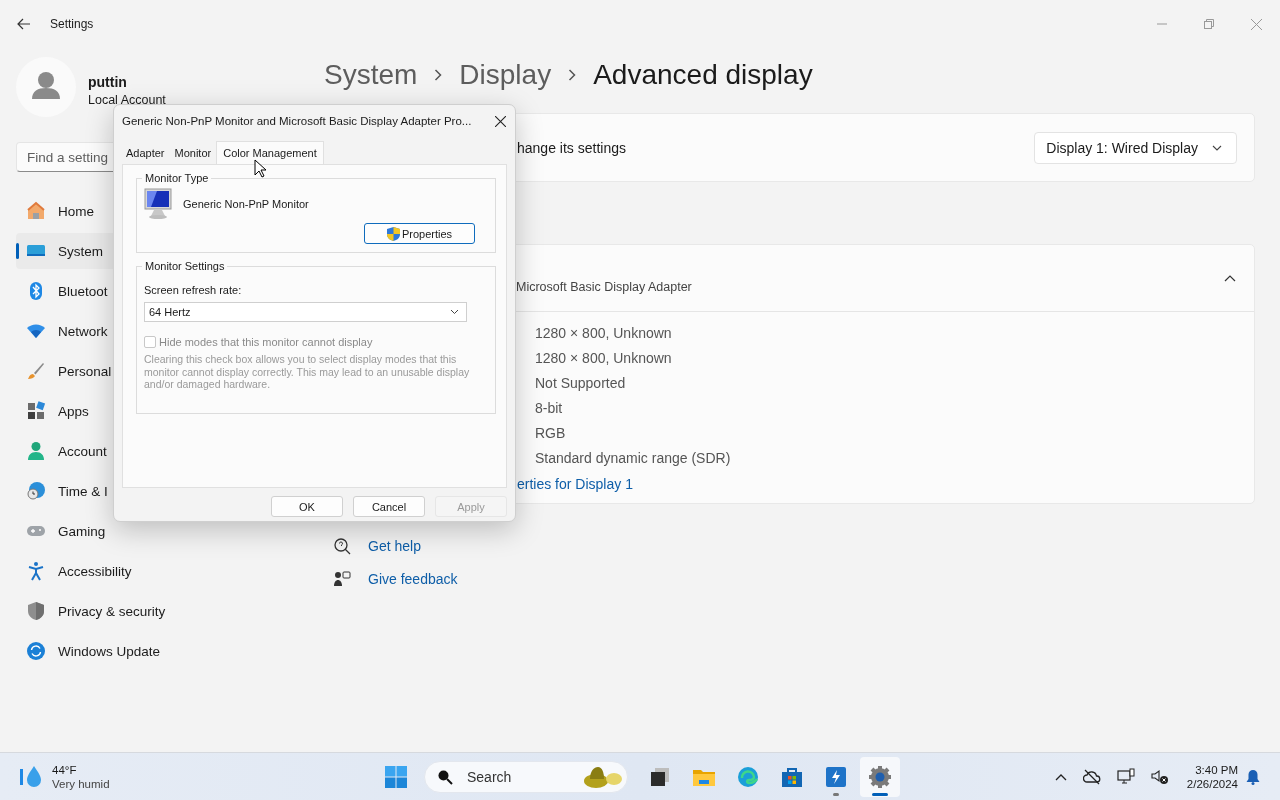  What do you see at coordinates (703, 75) in the screenshot?
I see `page-title: Advanced display` at bounding box center [703, 75].